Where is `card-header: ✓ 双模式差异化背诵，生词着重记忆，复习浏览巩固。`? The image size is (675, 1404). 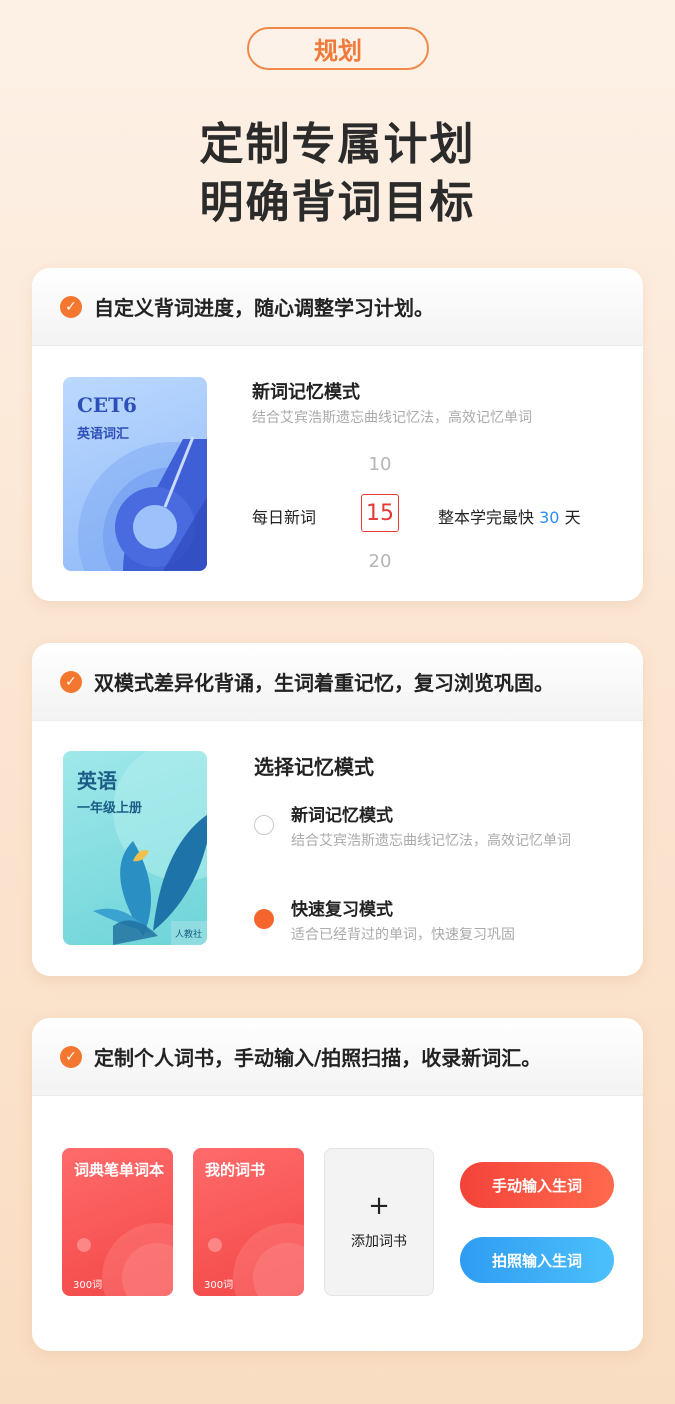 card-header: ✓ 双模式差异化背诵，生词着重记忆，复习浏览巩固。 is located at coordinates (337, 682).